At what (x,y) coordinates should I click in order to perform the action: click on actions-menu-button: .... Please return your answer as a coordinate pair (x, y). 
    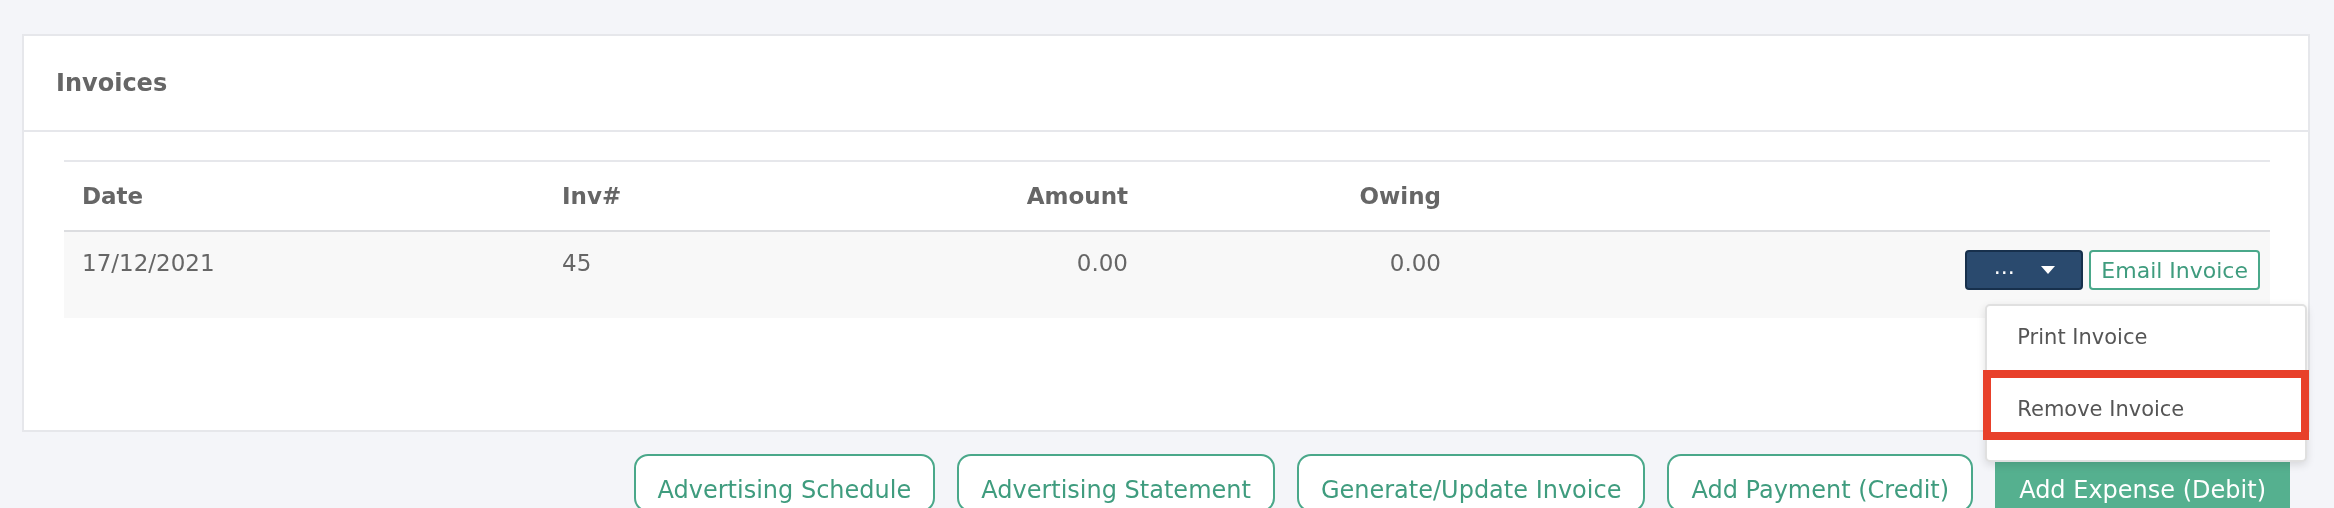
    Looking at the image, I should click on (2024, 270).